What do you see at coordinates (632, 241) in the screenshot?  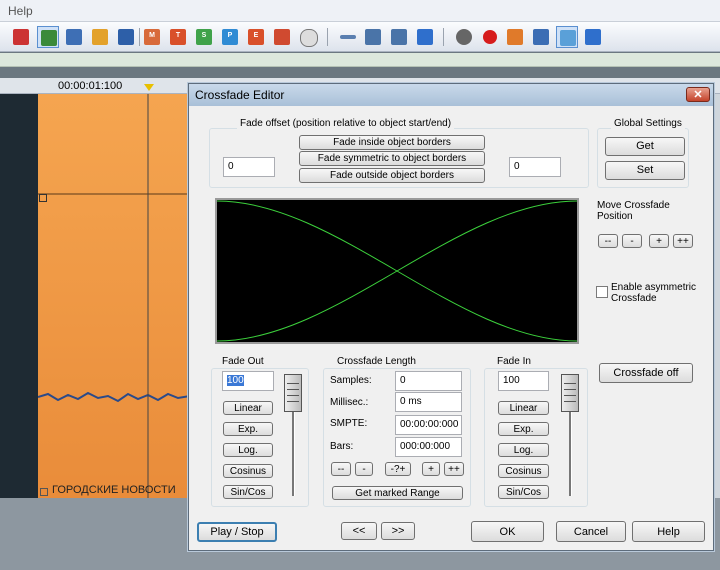 I see `move-left-button: -` at bounding box center [632, 241].